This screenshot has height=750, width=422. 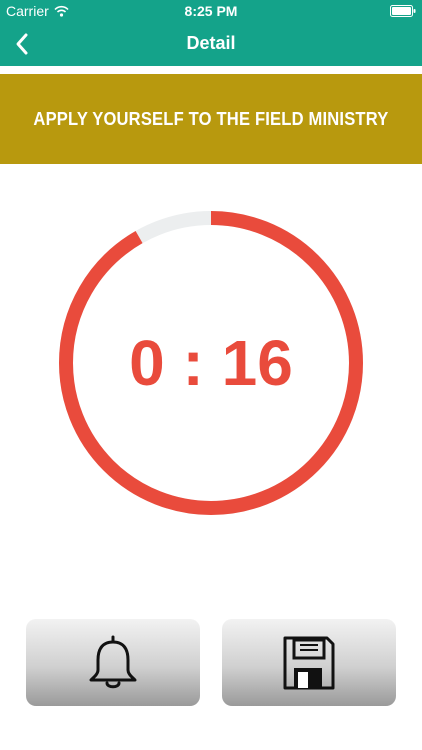 I want to click on topic-banner: APPLY YOURSELF TO THE FIELD MINISTRY, so click(x=211, y=119).